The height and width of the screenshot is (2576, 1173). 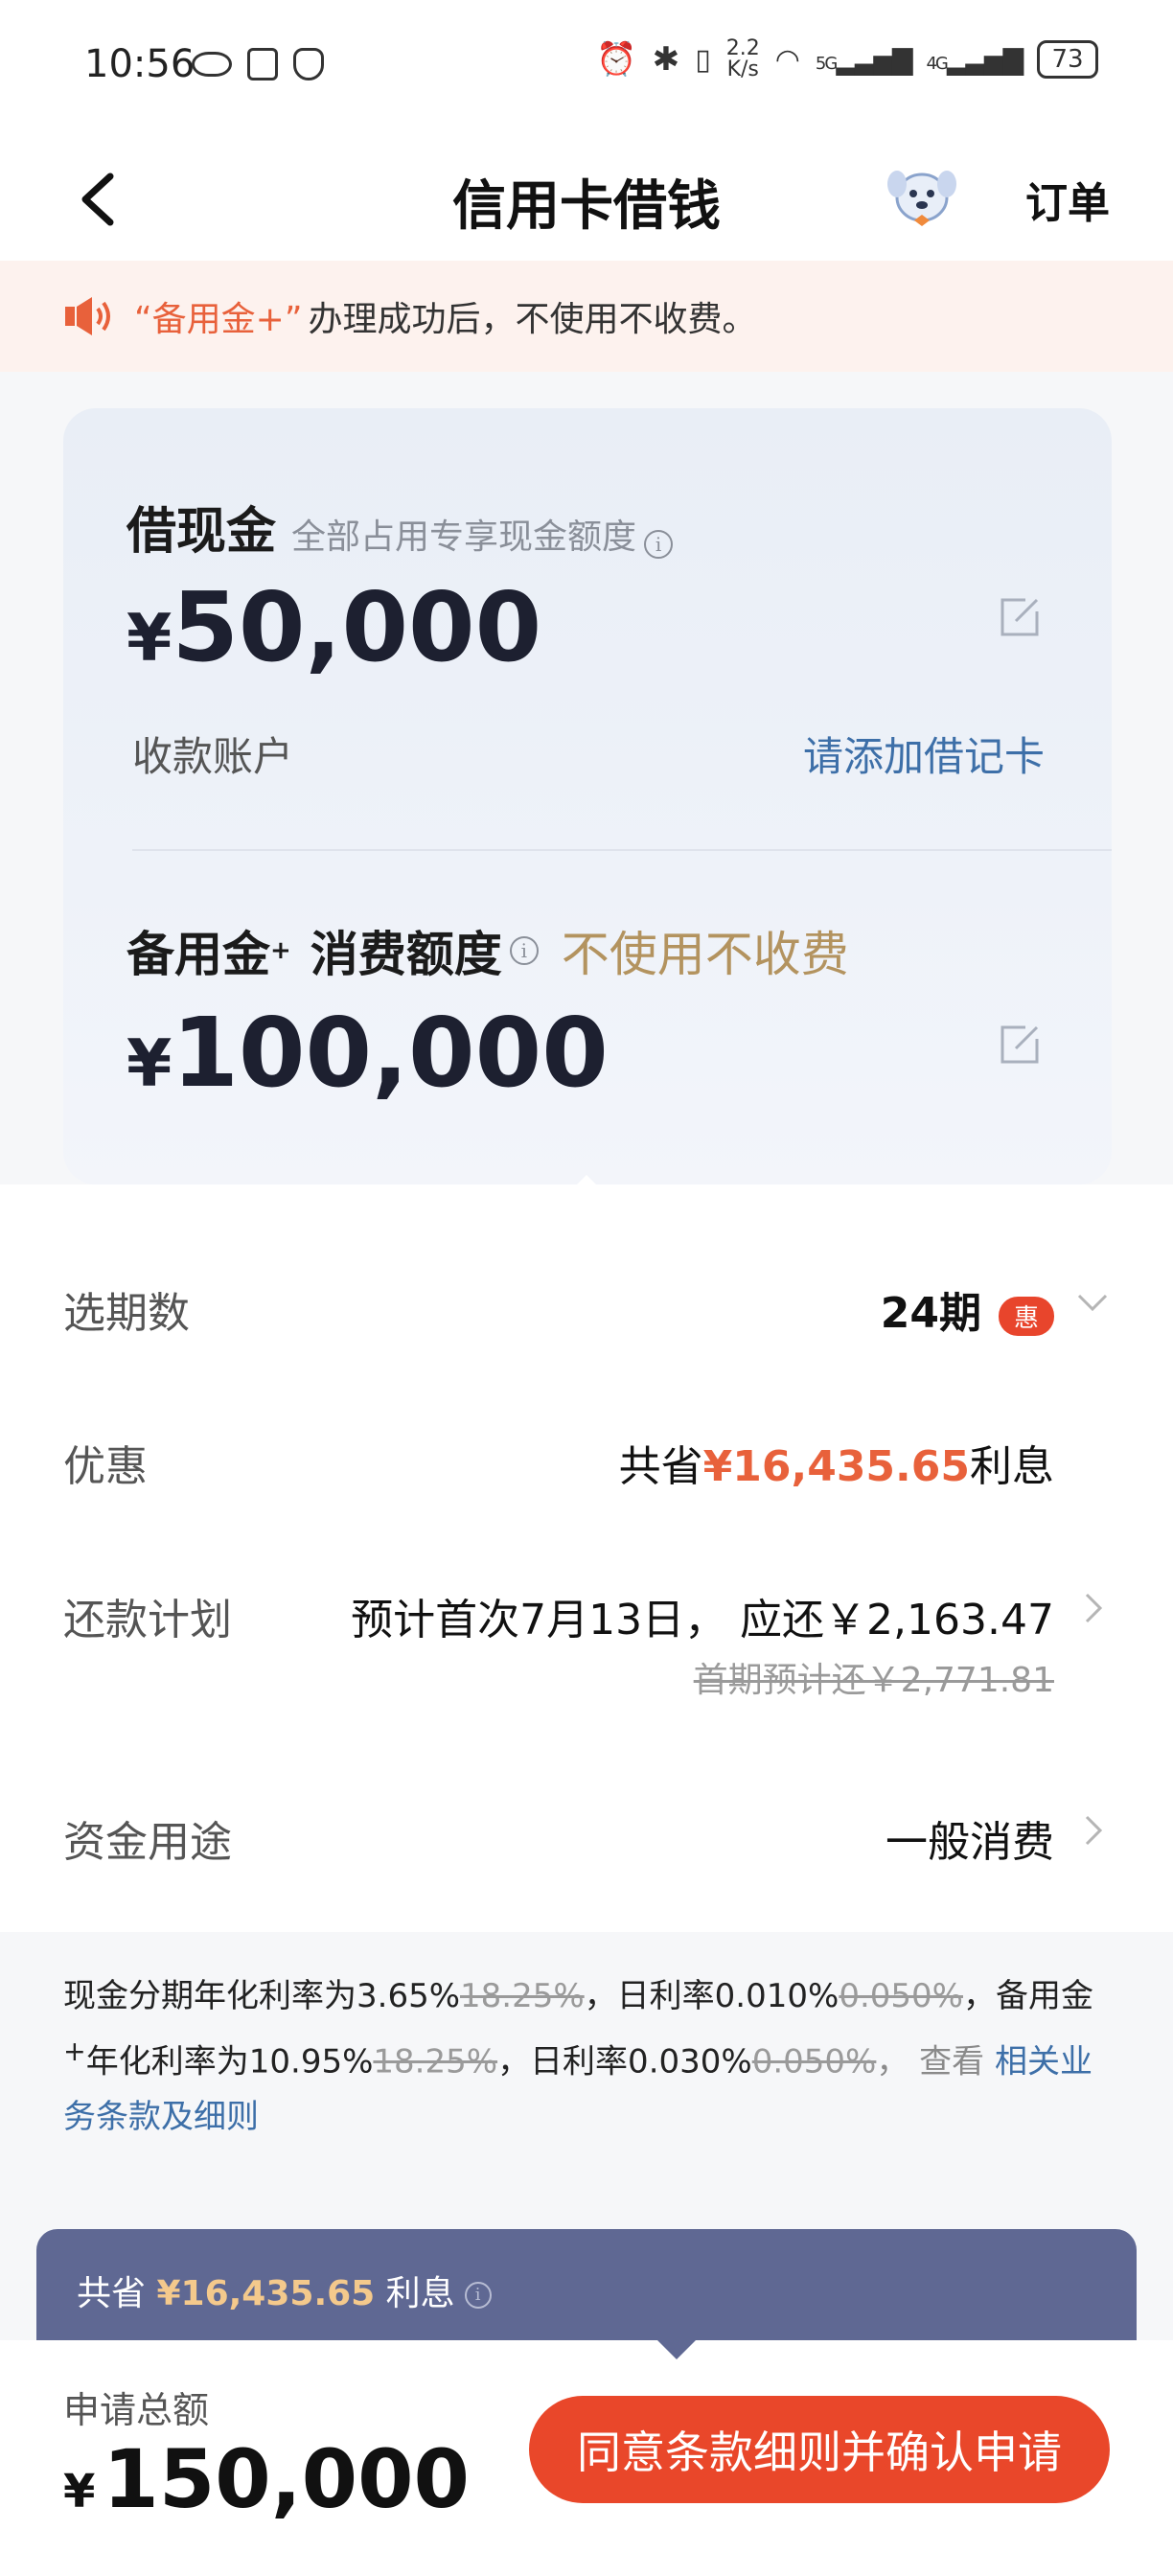 I want to click on reserve-tag: 不使用不收费, so click(x=705, y=954).